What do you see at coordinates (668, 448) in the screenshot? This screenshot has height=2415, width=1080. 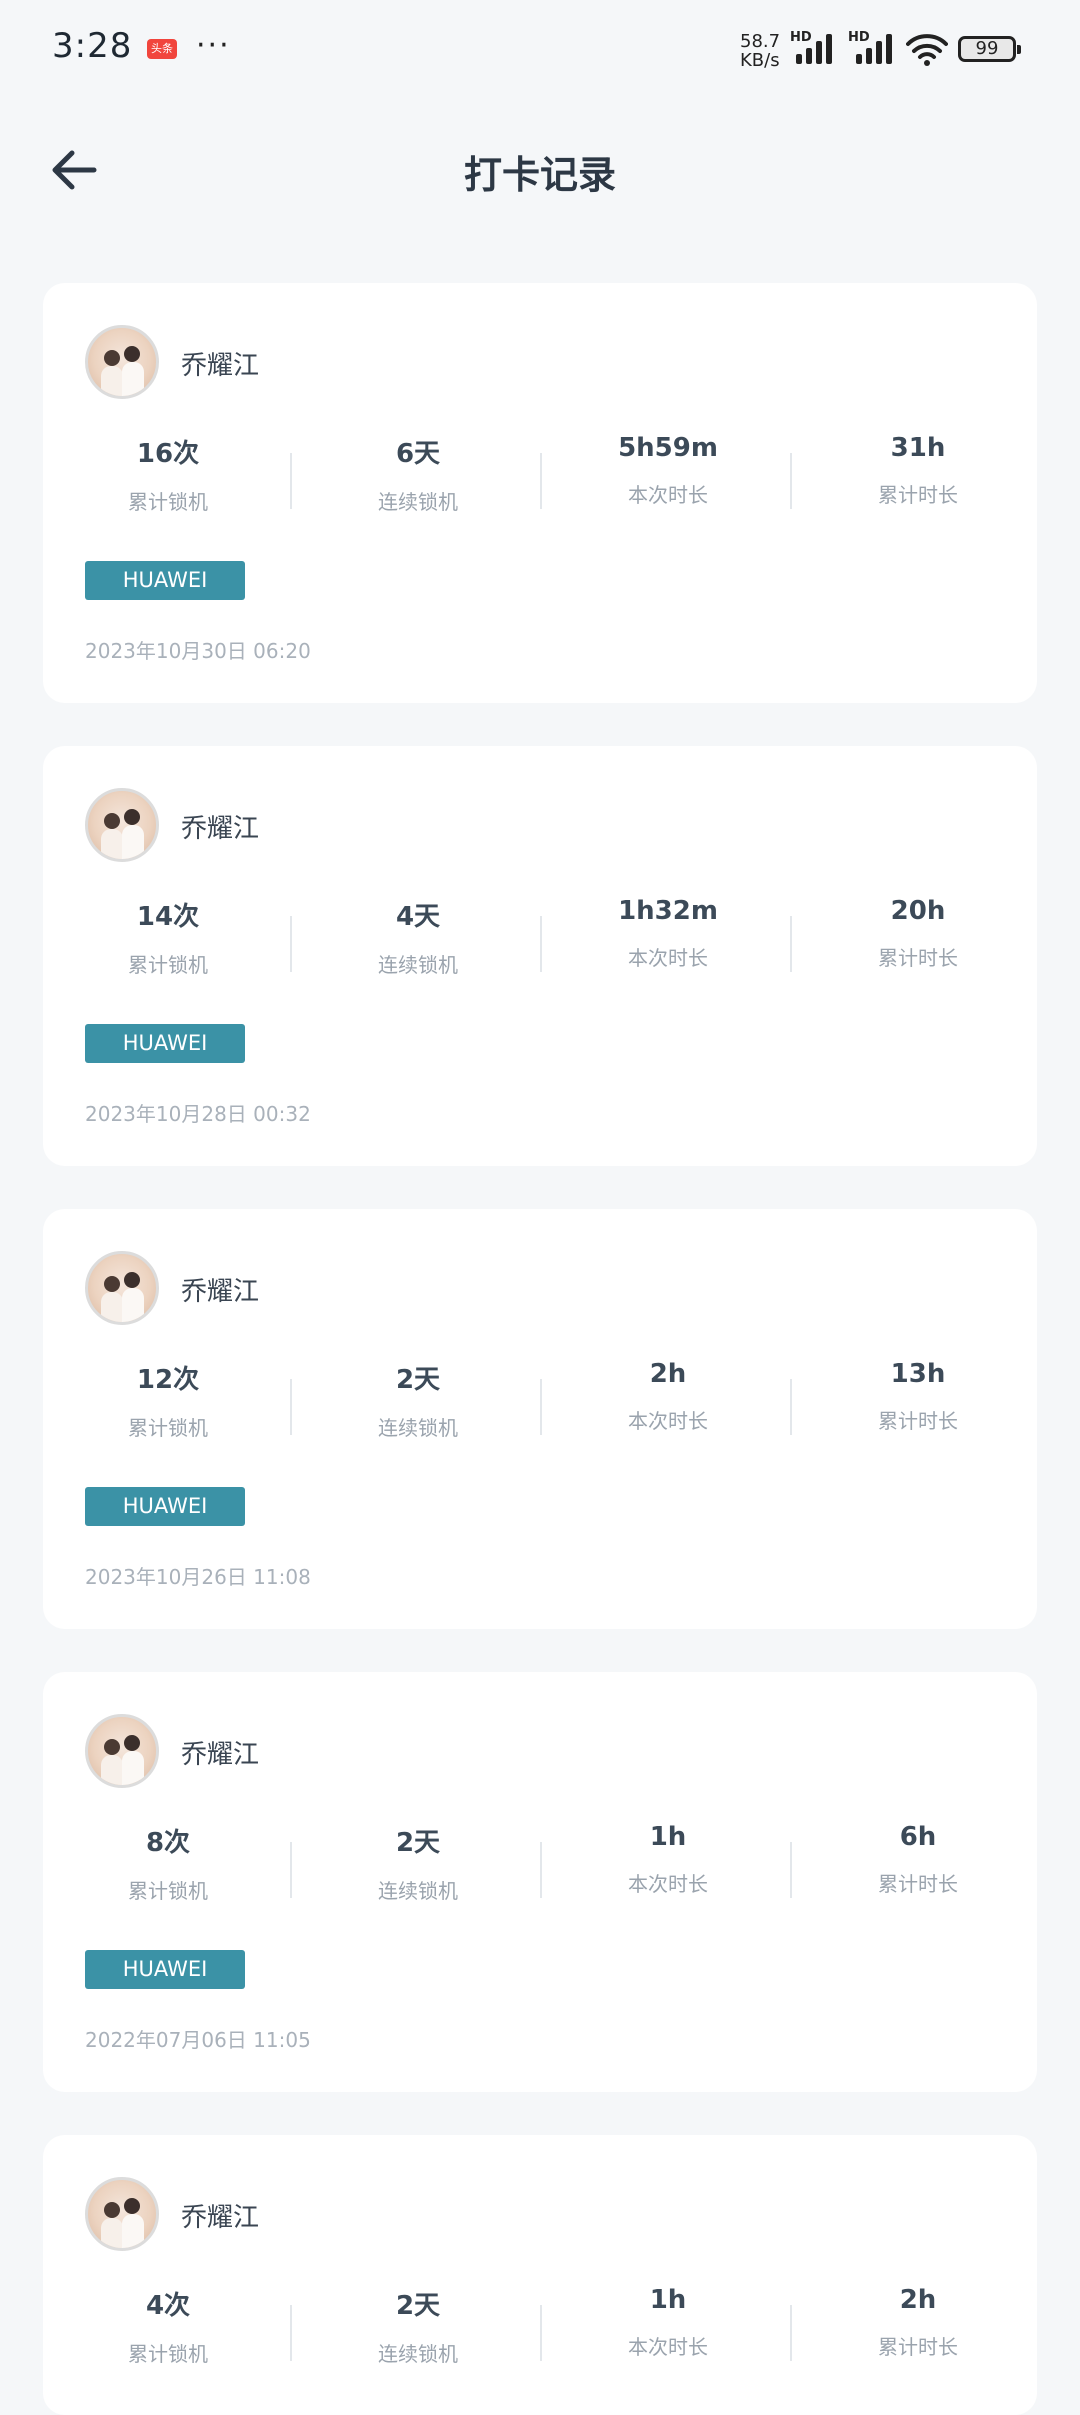 I see `stat-value: 5h59m` at bounding box center [668, 448].